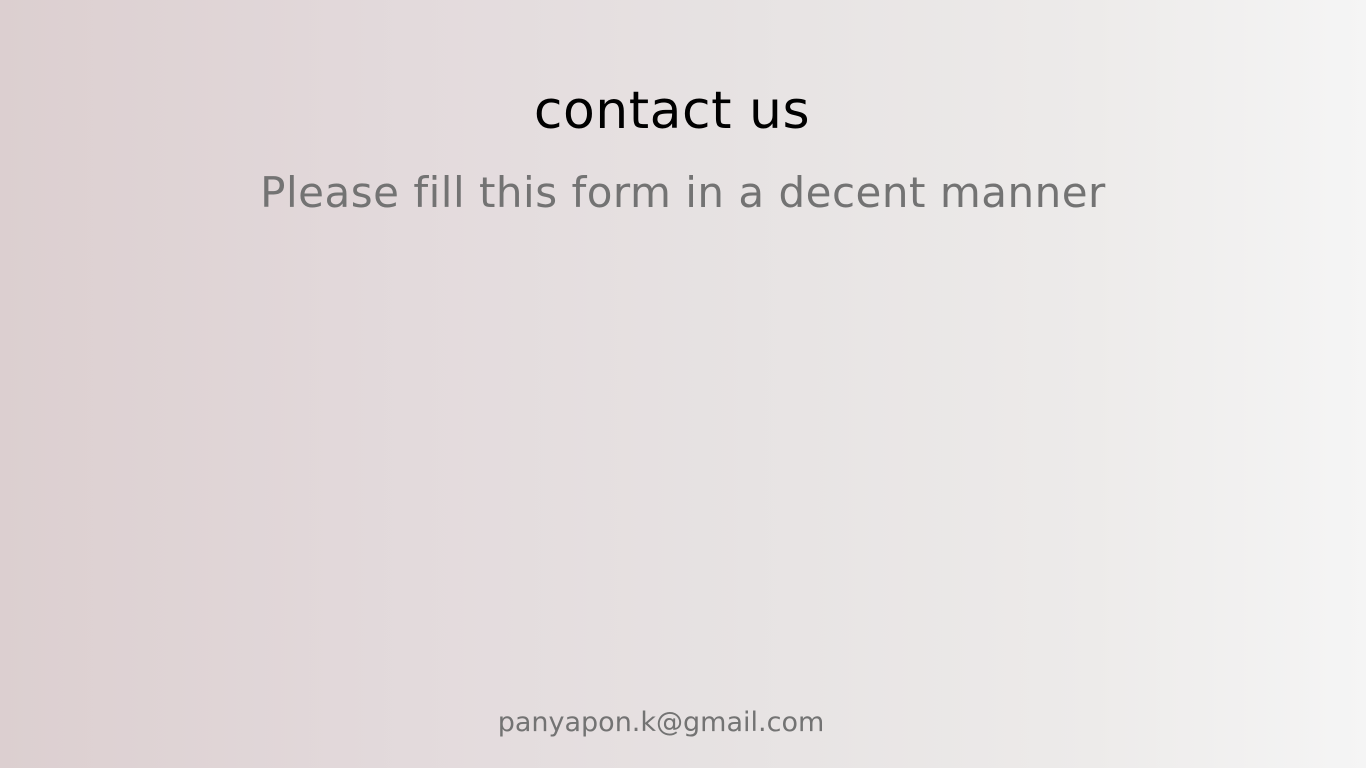 The image size is (1366, 768). I want to click on footer-email: panyapon.k@gmail.com, so click(661, 722).